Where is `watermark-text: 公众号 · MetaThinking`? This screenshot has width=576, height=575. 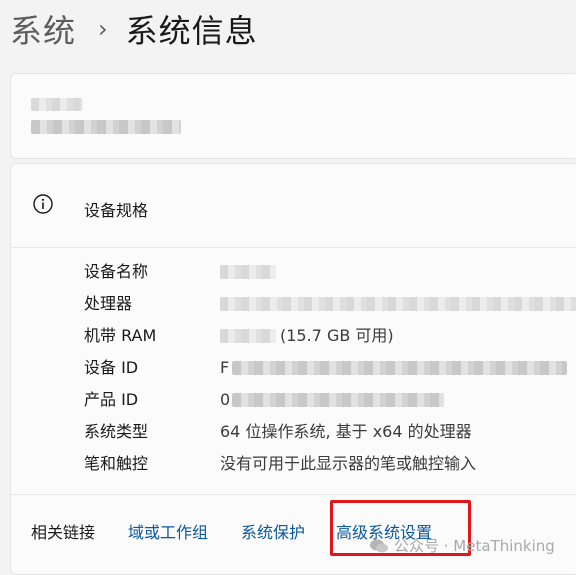
watermark-text: 公众号 · MetaThinking is located at coordinates (474, 546).